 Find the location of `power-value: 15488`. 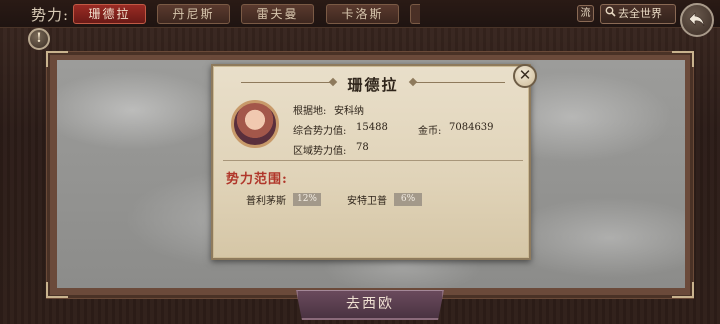

power-value: 15488 is located at coordinates (372, 127).